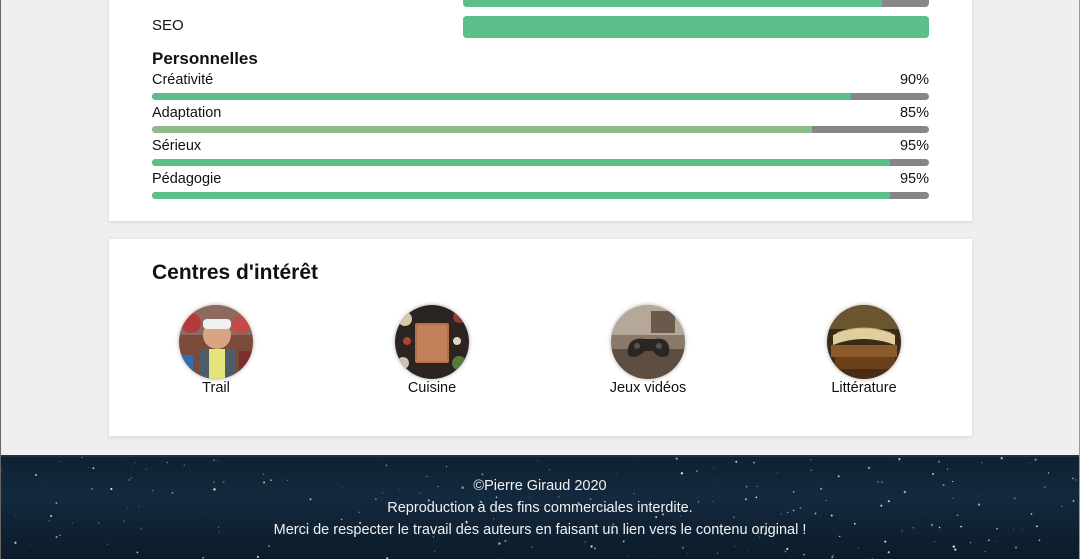  I want to click on interests-title: Centres d'intérêt, so click(235, 272).